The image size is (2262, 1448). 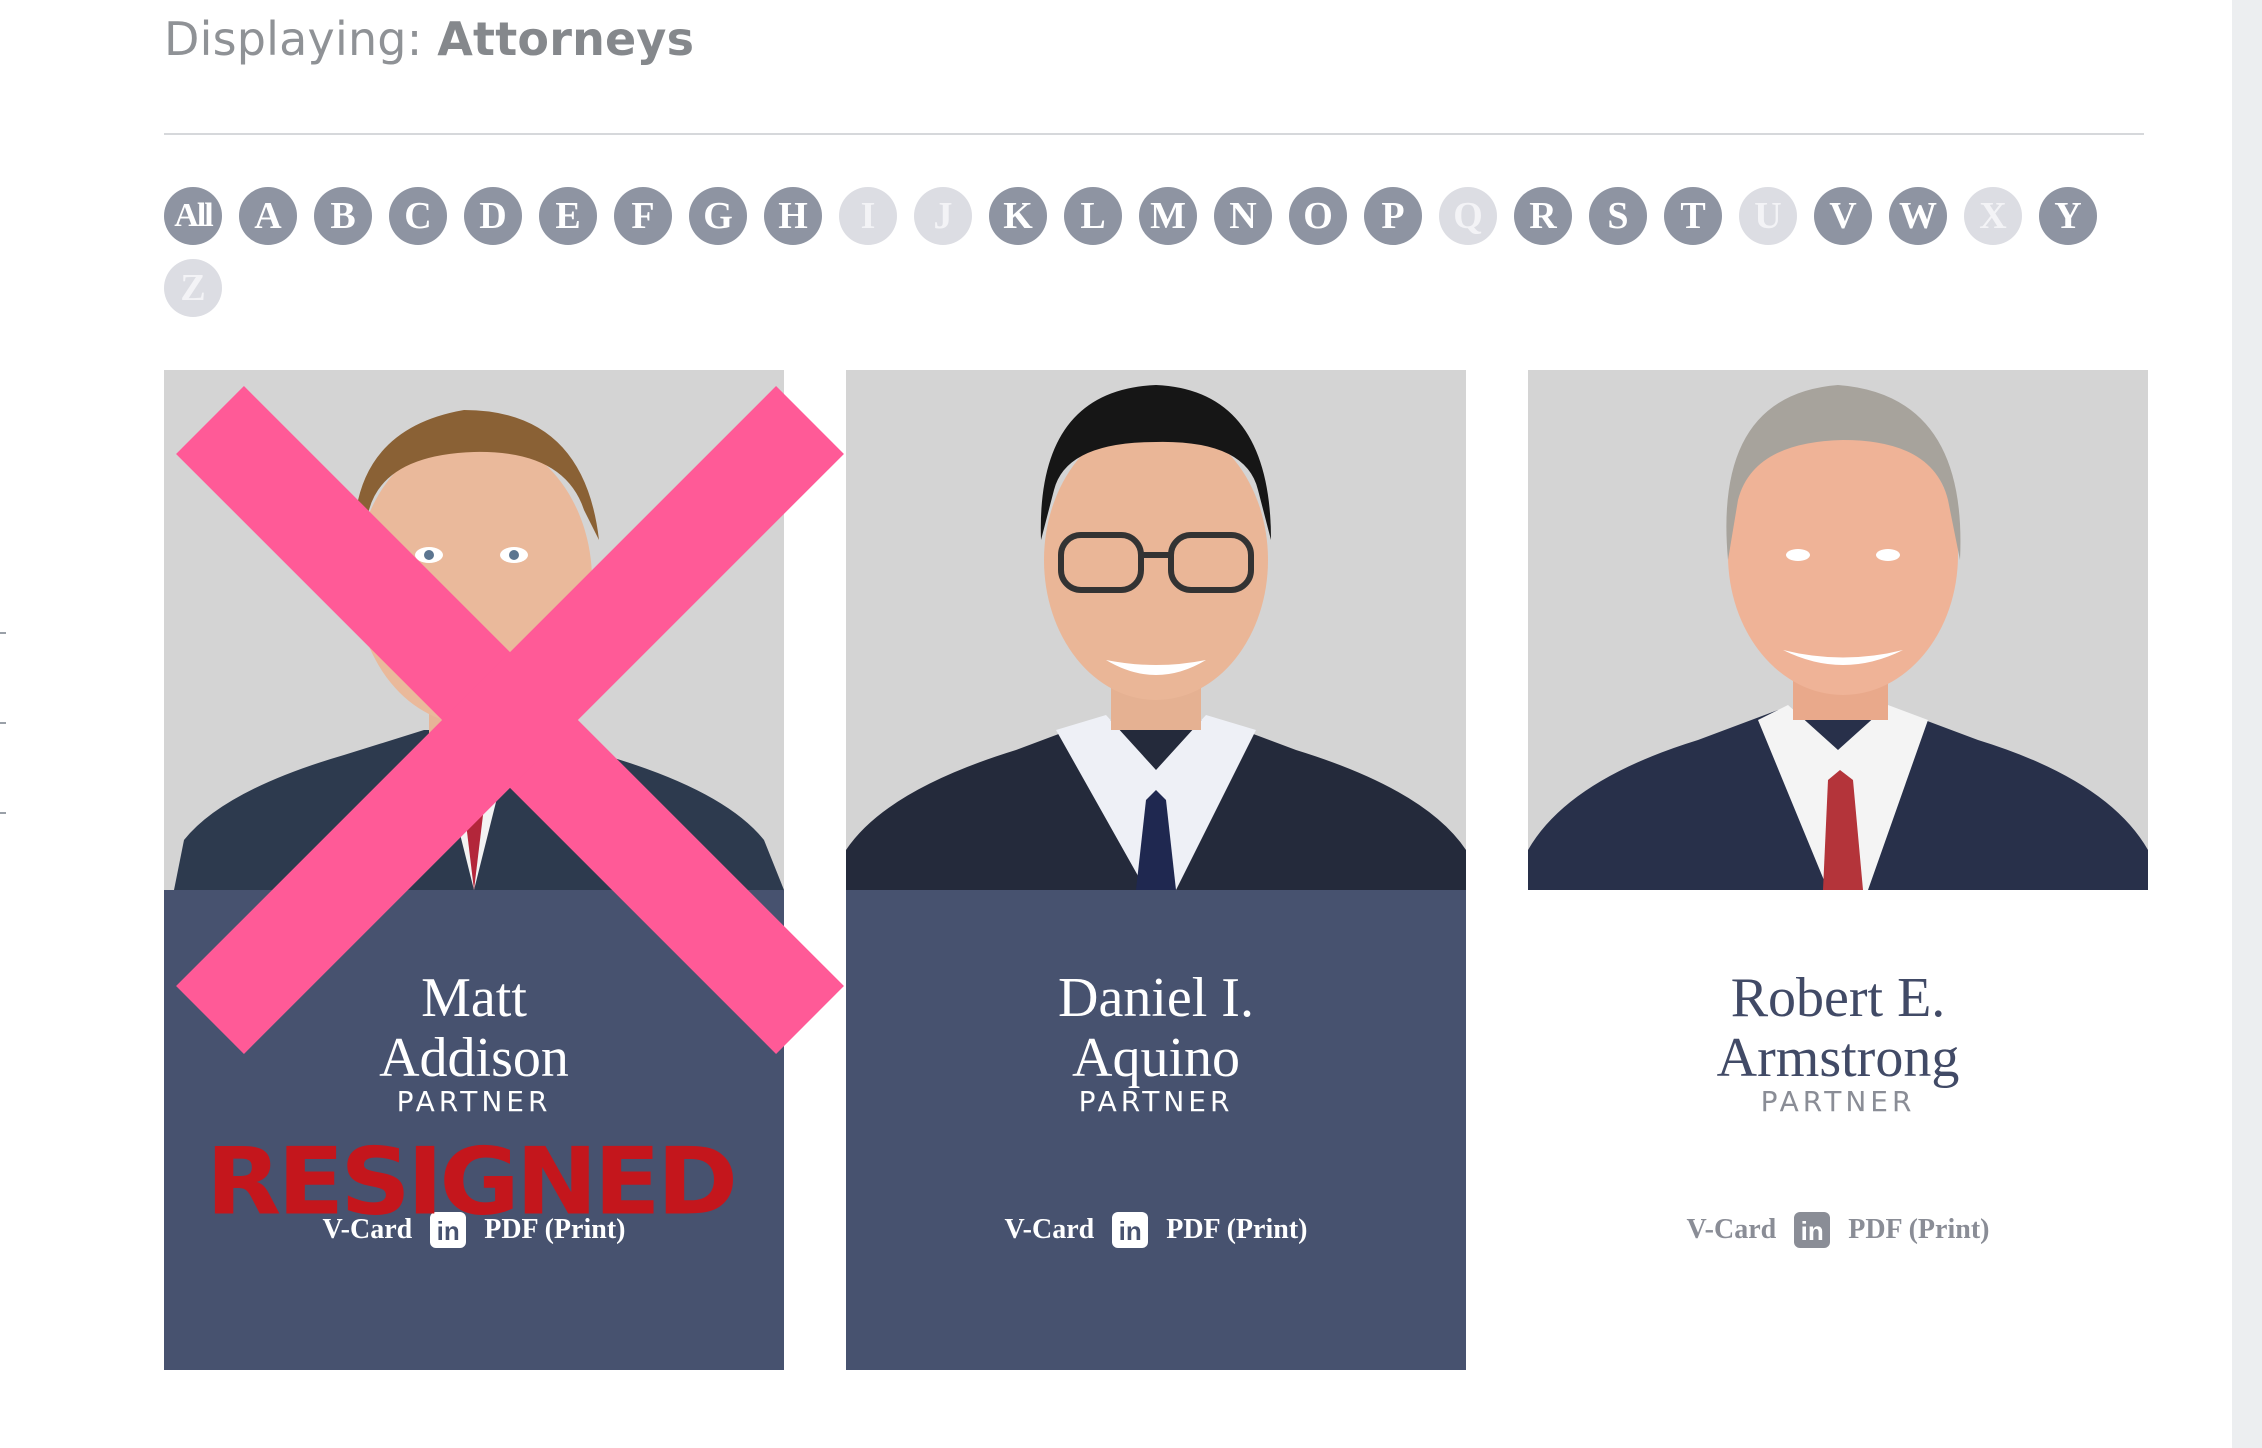 What do you see at coordinates (1168, 216) in the screenshot?
I see `letter-filter-m: M` at bounding box center [1168, 216].